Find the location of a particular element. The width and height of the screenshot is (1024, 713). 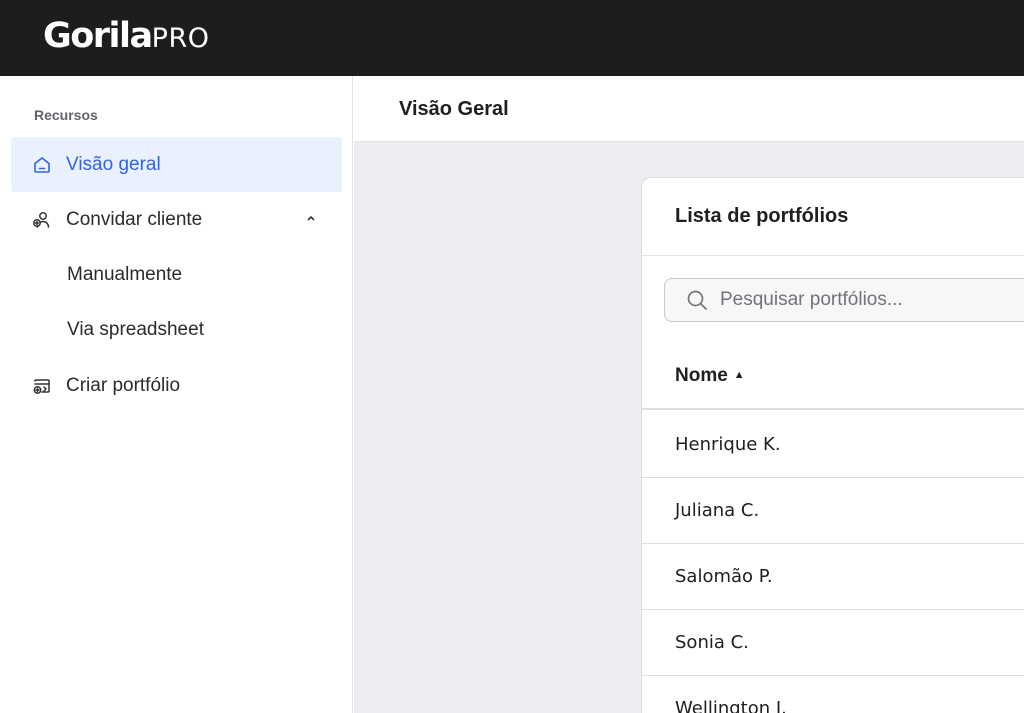

sort-ascending-icon: ▲ is located at coordinates (739, 375).